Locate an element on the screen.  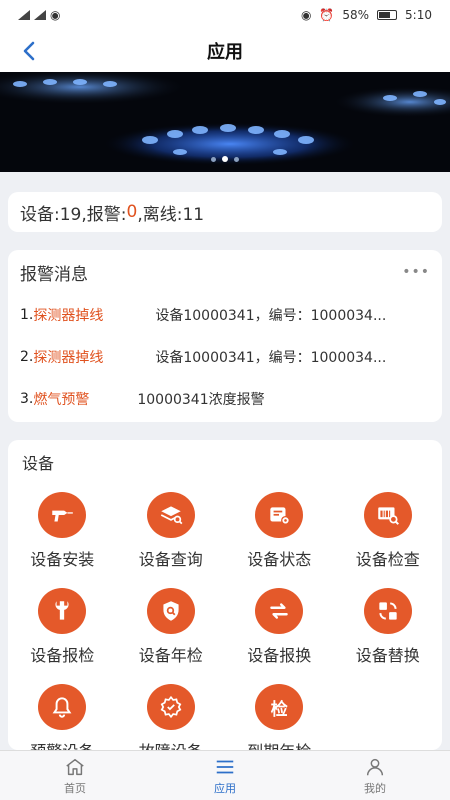
device-label: 设备报检 is located at coordinates (62, 655).